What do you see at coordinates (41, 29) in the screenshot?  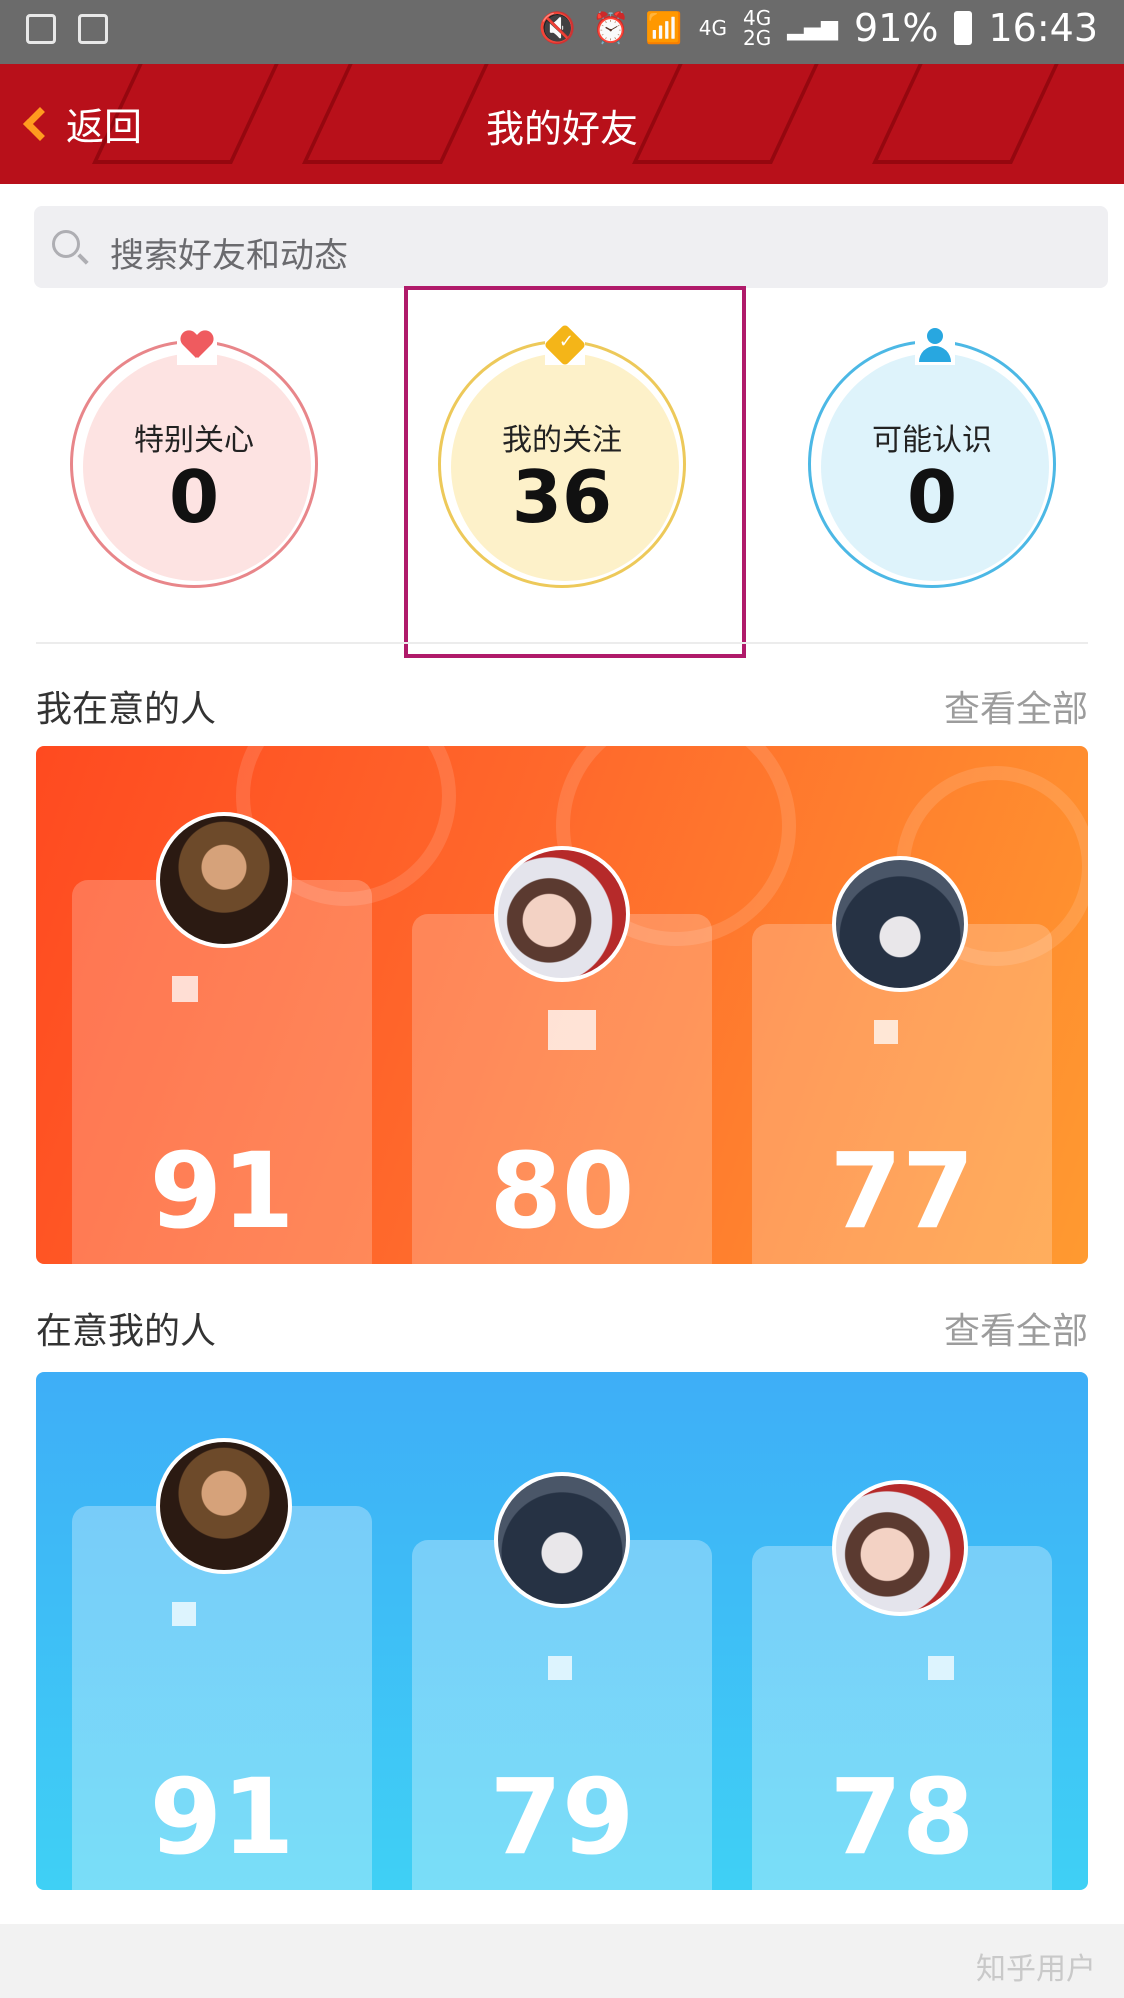 I see `gallery-icon` at bounding box center [41, 29].